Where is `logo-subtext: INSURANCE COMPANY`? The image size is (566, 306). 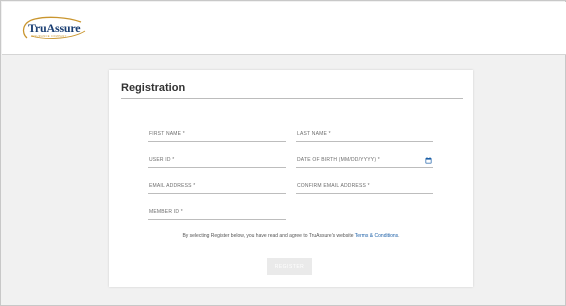
logo-subtext: INSURANCE COMPANY is located at coordinates (49, 36).